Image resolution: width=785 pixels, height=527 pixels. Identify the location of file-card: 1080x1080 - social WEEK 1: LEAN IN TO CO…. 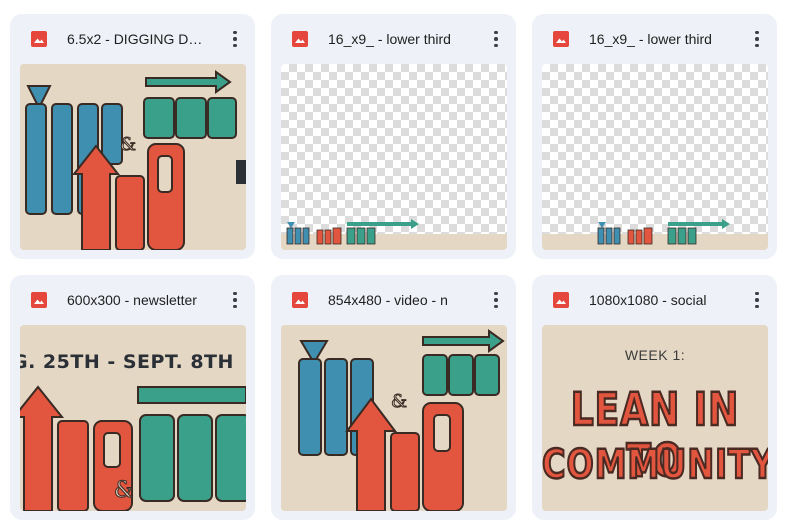
(654, 397).